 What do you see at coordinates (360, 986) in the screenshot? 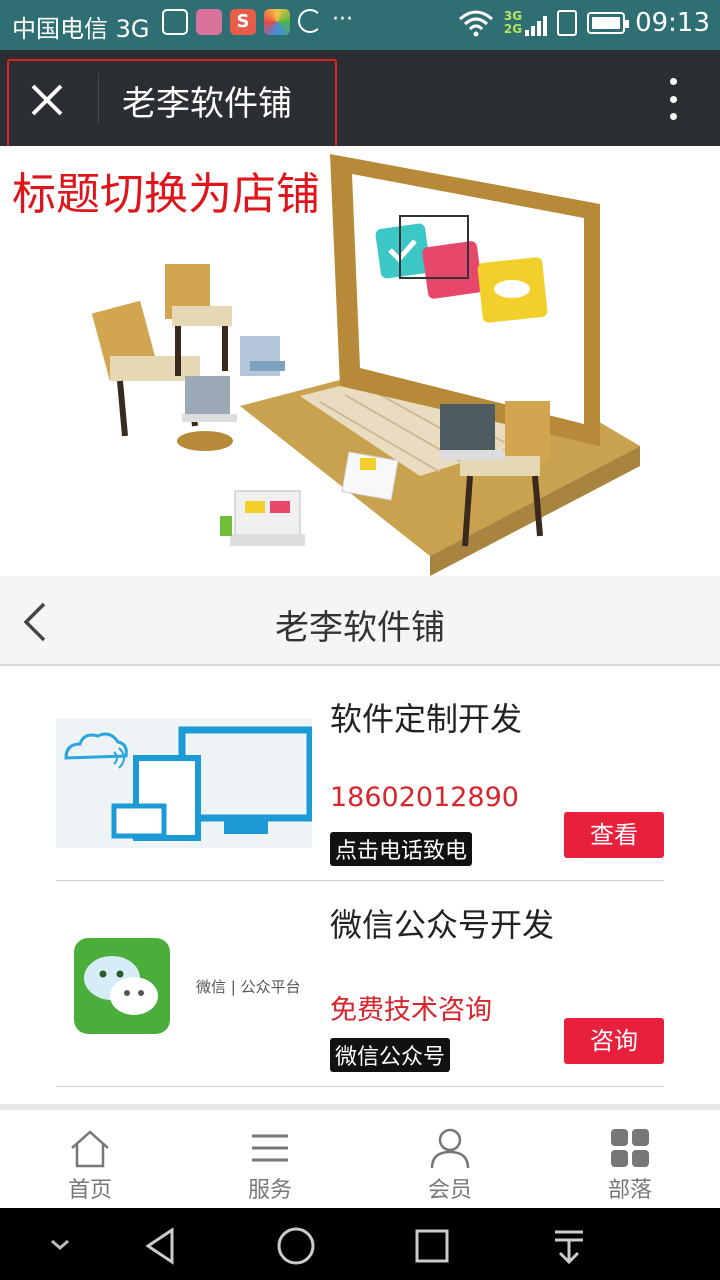
I see `list-item: 微信 | 公众平台 微信公众号开发 免费技术咨询 微信公众号 咨询` at bounding box center [360, 986].